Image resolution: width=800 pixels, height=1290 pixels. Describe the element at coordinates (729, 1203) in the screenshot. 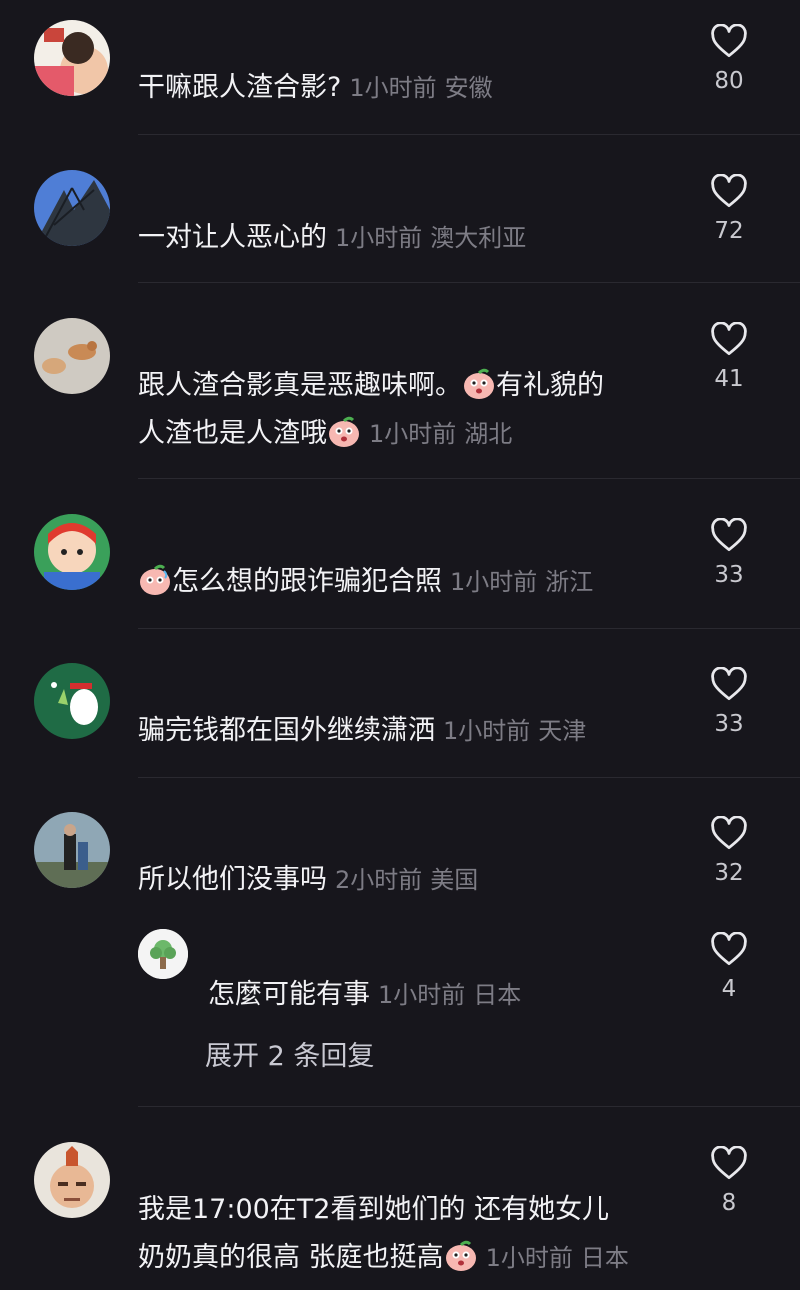

I see `like-count: 8` at that location.